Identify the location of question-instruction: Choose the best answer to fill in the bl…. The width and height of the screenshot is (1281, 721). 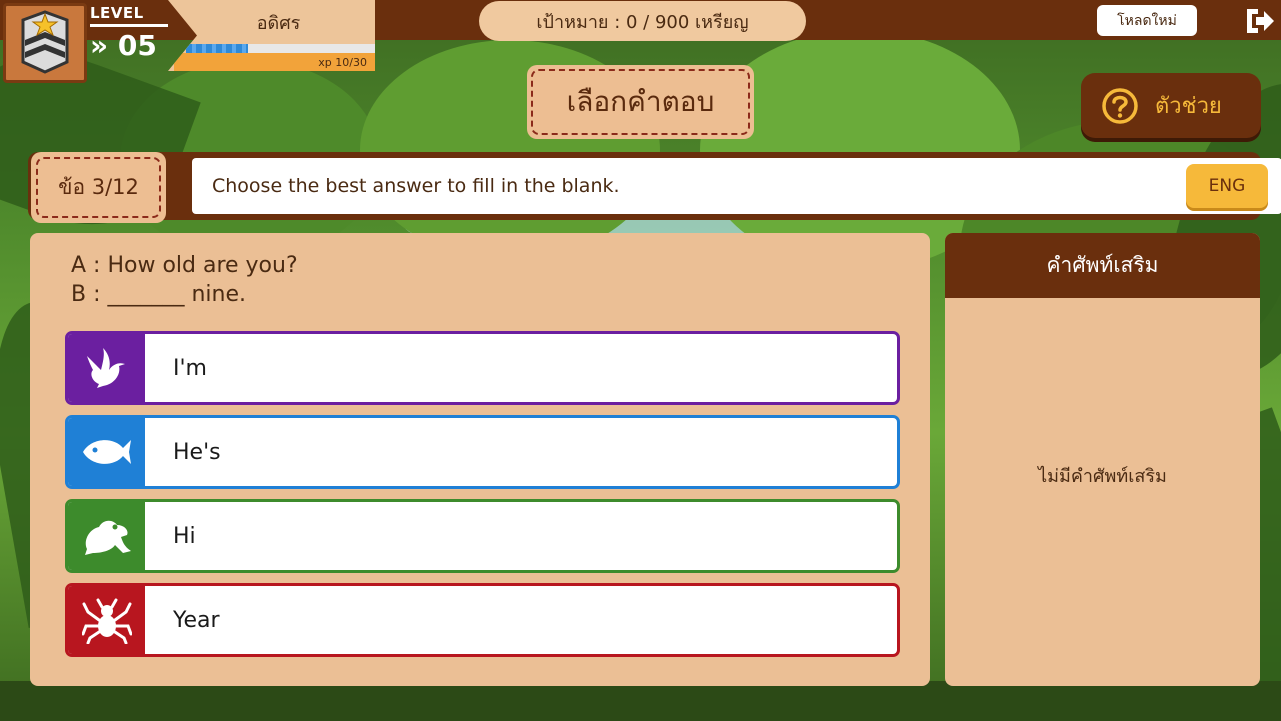
(416, 186).